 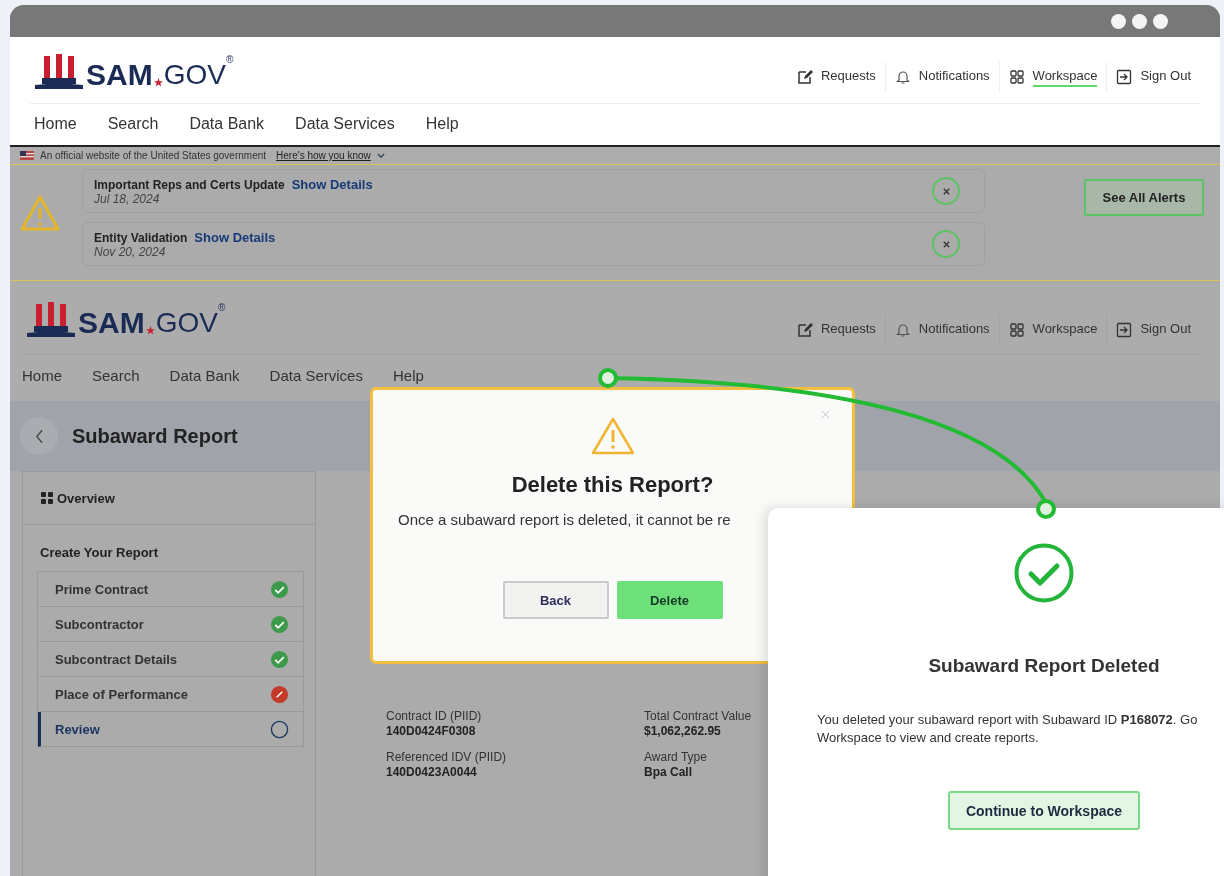 I want to click on field-value: $1,062,262.95, so click(x=683, y=731).